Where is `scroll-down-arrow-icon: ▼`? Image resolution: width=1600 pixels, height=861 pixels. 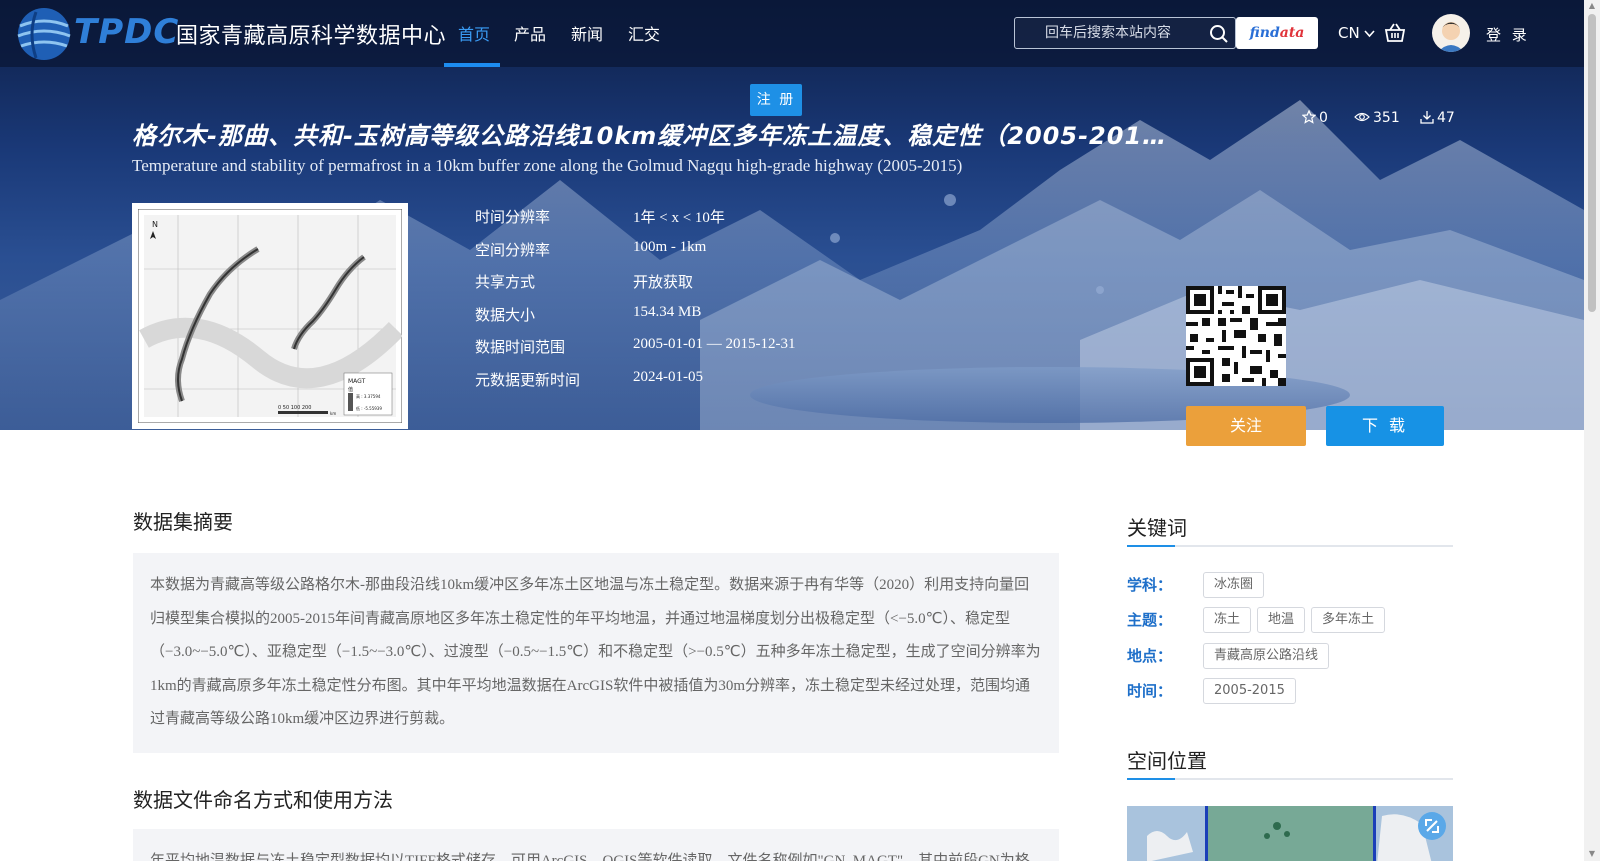 scroll-down-arrow-icon: ▼ is located at coordinates (1592, 854).